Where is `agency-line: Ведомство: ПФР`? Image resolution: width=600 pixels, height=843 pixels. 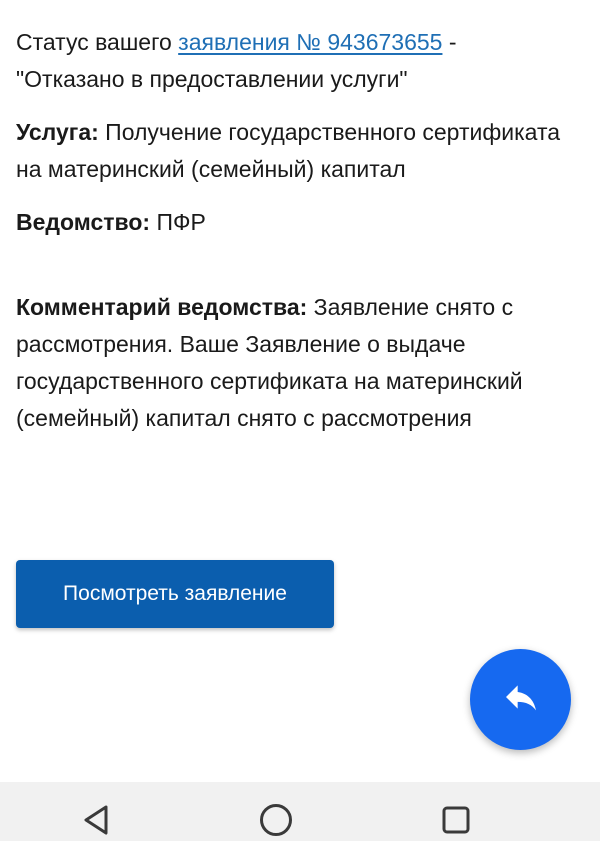 agency-line: Ведомство: ПФР is located at coordinates (296, 222).